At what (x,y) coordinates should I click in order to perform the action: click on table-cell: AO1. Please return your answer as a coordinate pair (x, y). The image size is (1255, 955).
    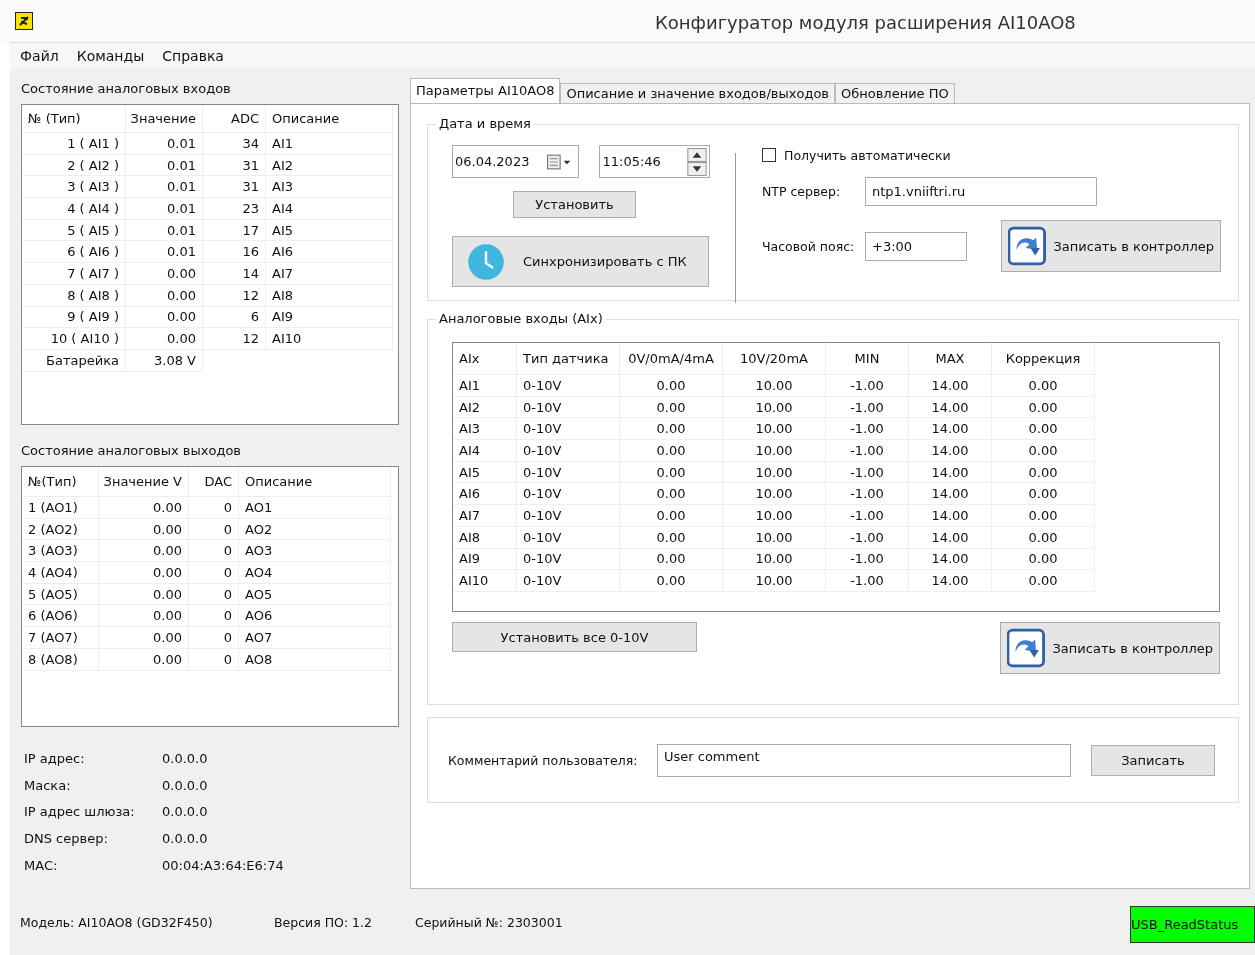
    Looking at the image, I should click on (315, 508).